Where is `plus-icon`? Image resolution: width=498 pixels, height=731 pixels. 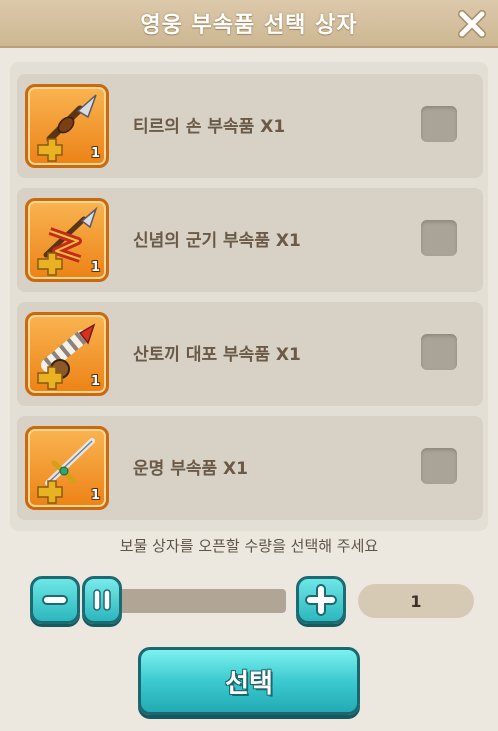
plus-icon is located at coordinates (321, 600).